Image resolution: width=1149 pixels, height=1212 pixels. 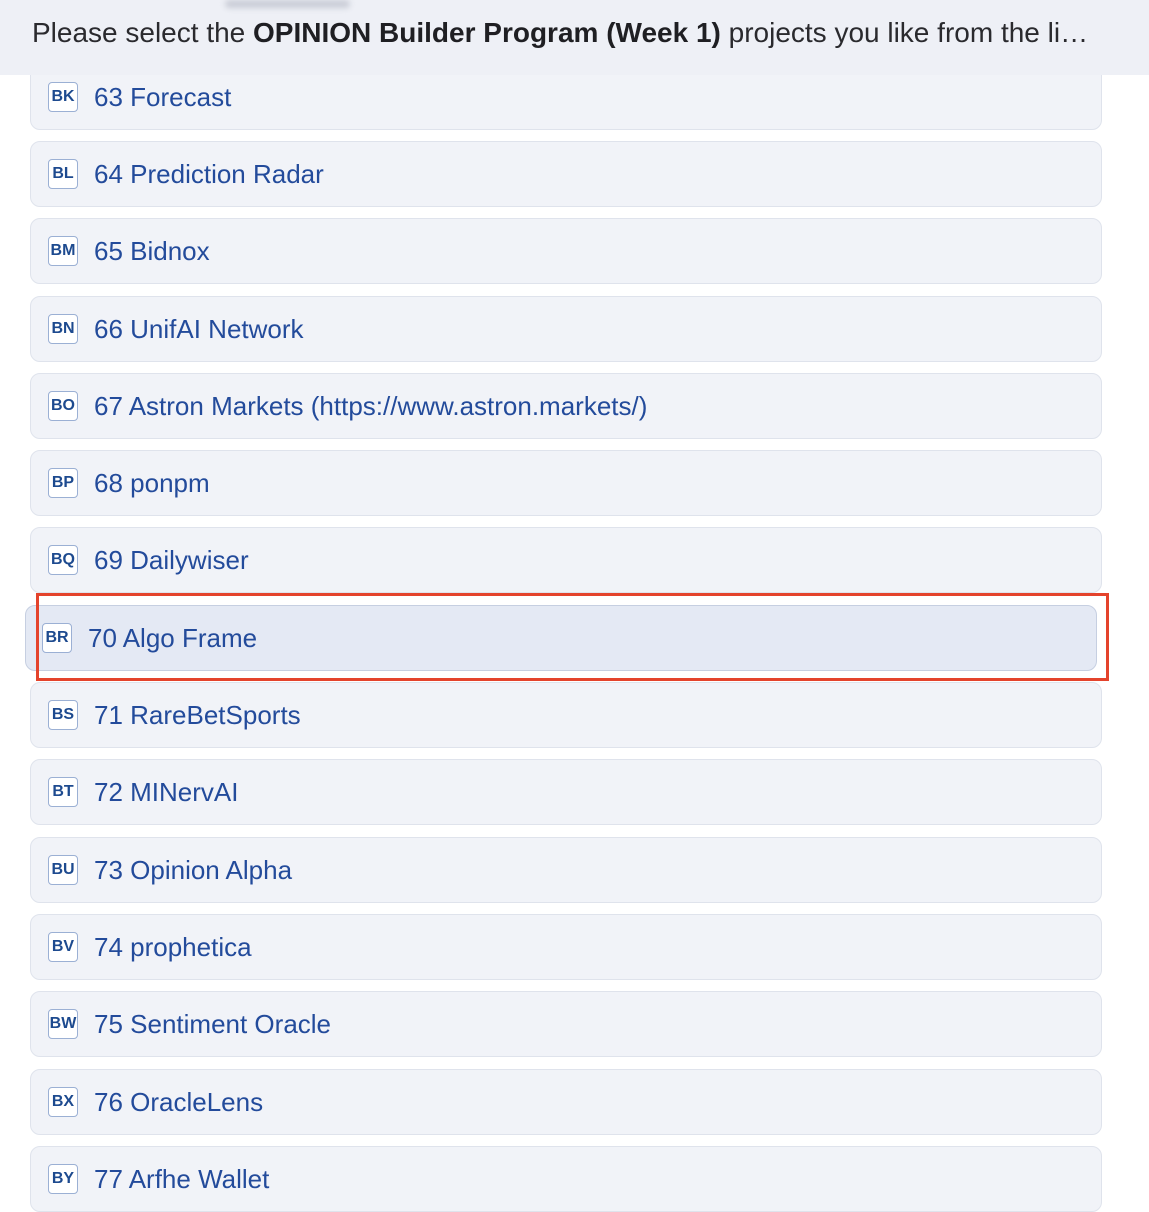 What do you see at coordinates (197, 714) in the screenshot?
I see `option-label: 71 RareBetSports` at bounding box center [197, 714].